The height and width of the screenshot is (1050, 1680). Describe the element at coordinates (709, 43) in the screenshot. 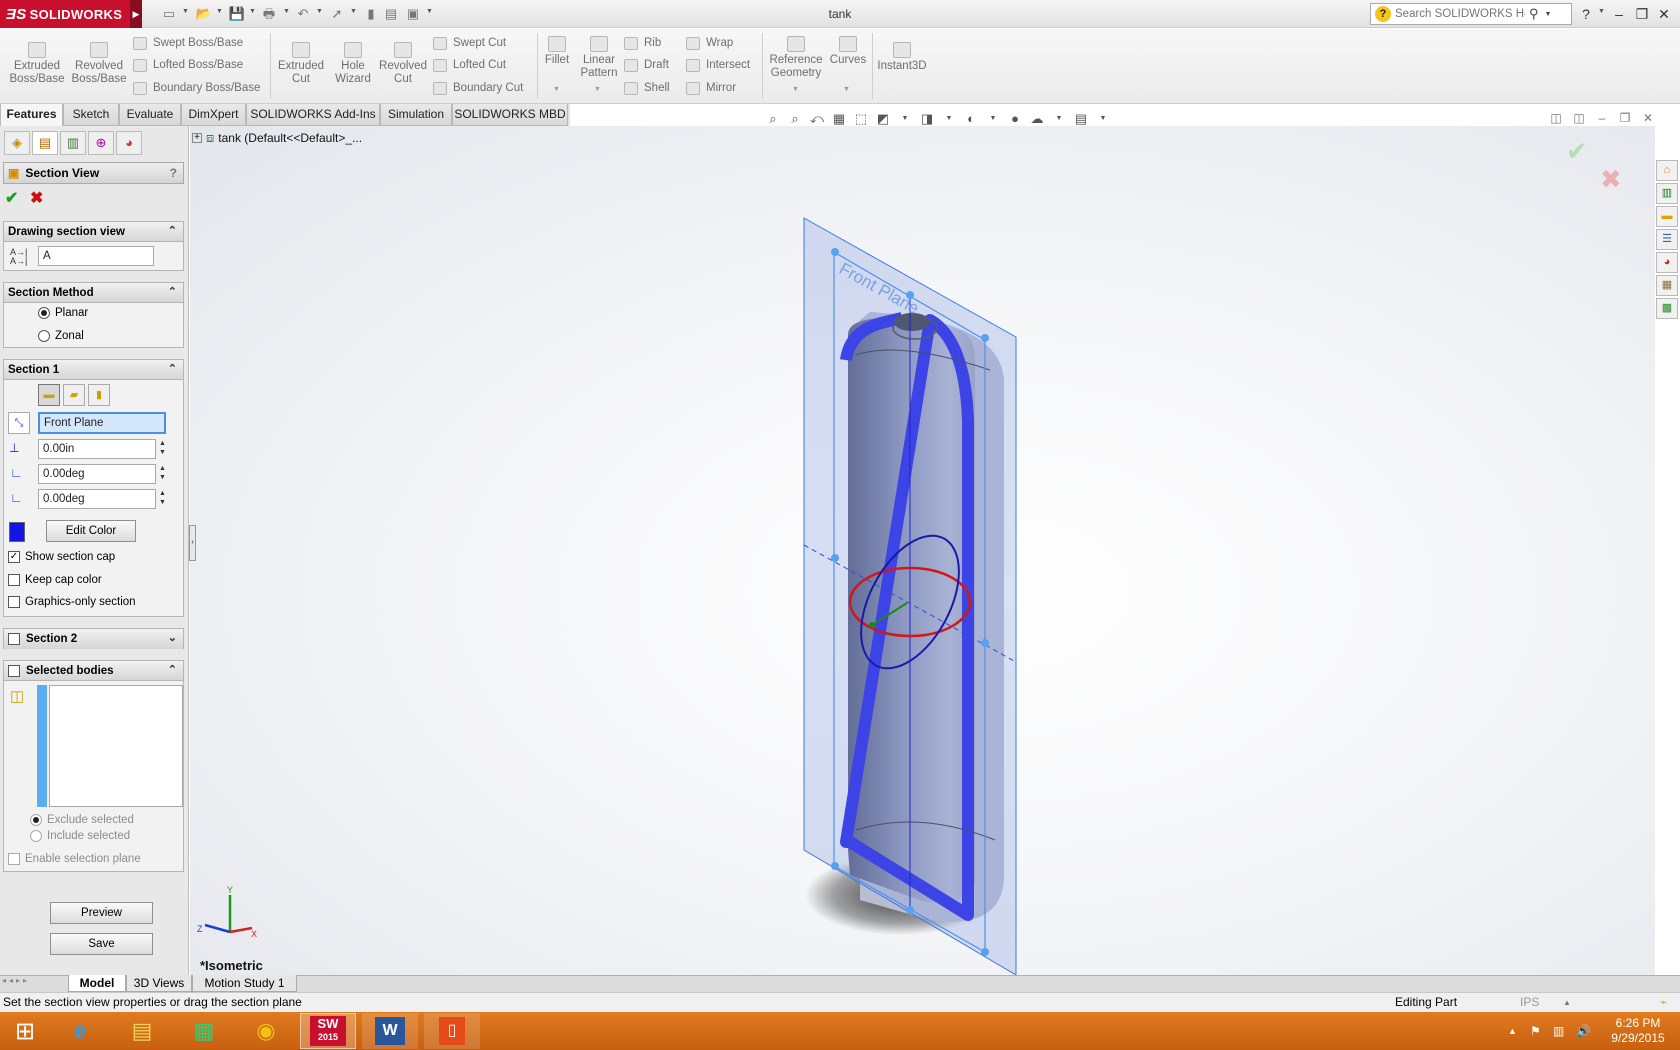

I see `wrap-button: Wrap` at that location.